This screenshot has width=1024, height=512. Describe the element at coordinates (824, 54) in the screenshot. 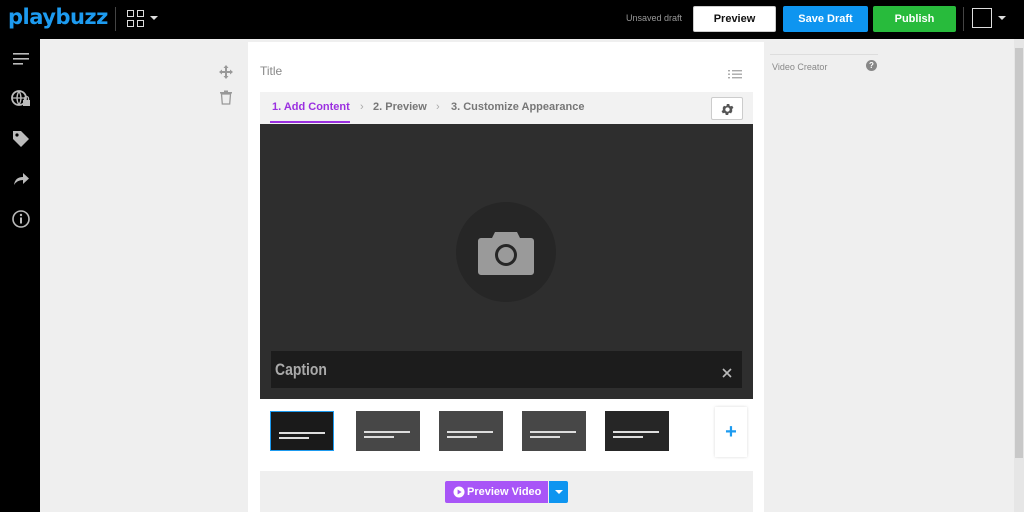

I see `right-panel-divider` at that location.